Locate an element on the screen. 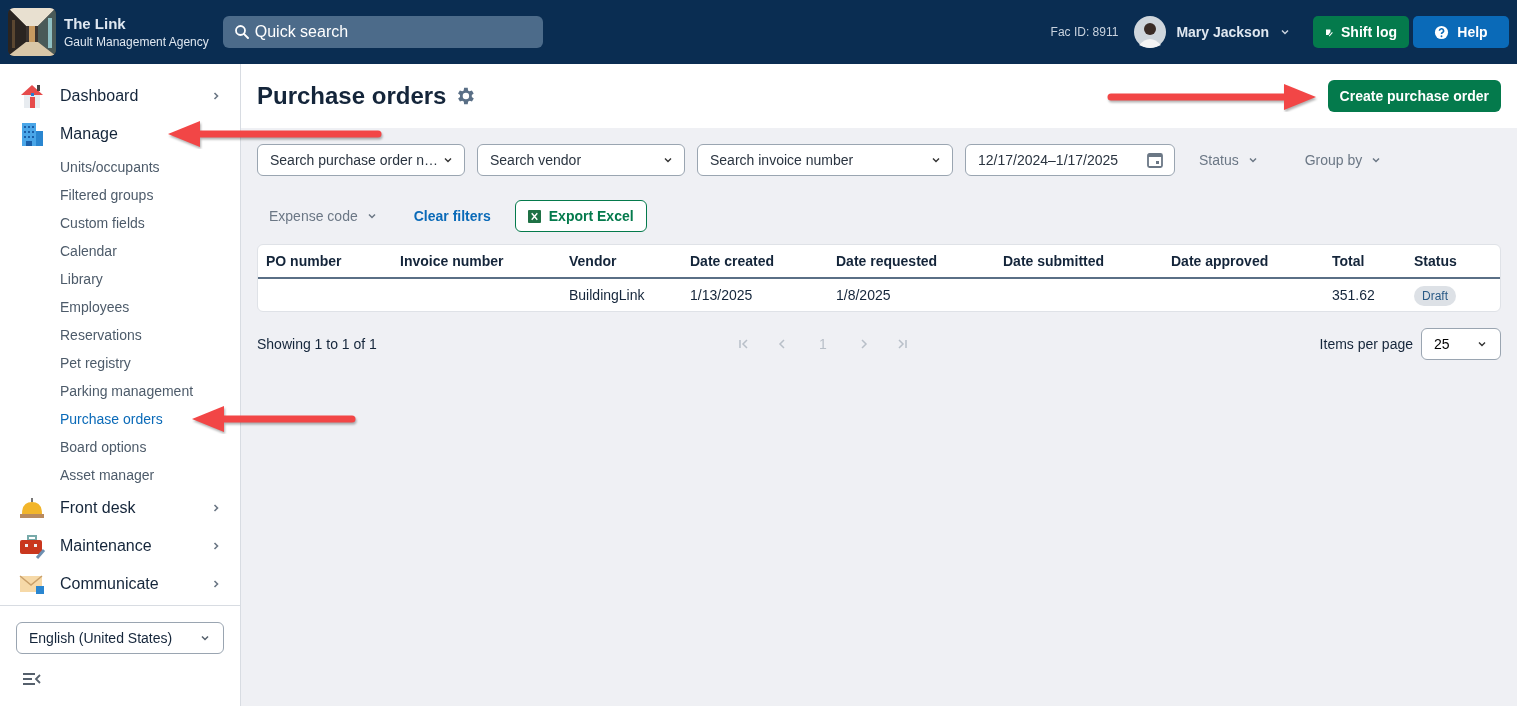 This screenshot has height=706, width=1517. nav-label: Manage is located at coordinates (89, 134).